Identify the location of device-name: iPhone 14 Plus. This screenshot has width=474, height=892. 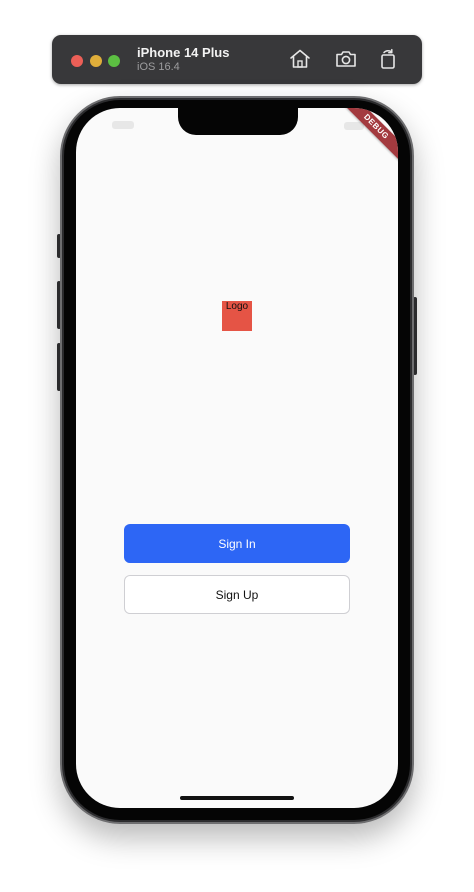
(183, 52).